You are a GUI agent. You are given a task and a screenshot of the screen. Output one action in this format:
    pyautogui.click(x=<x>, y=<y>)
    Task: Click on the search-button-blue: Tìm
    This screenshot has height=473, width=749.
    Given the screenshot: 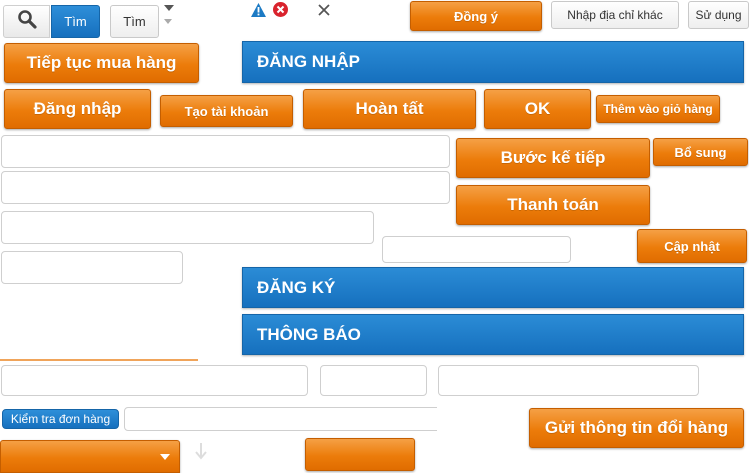 What is the action you would take?
    pyautogui.click(x=75, y=21)
    